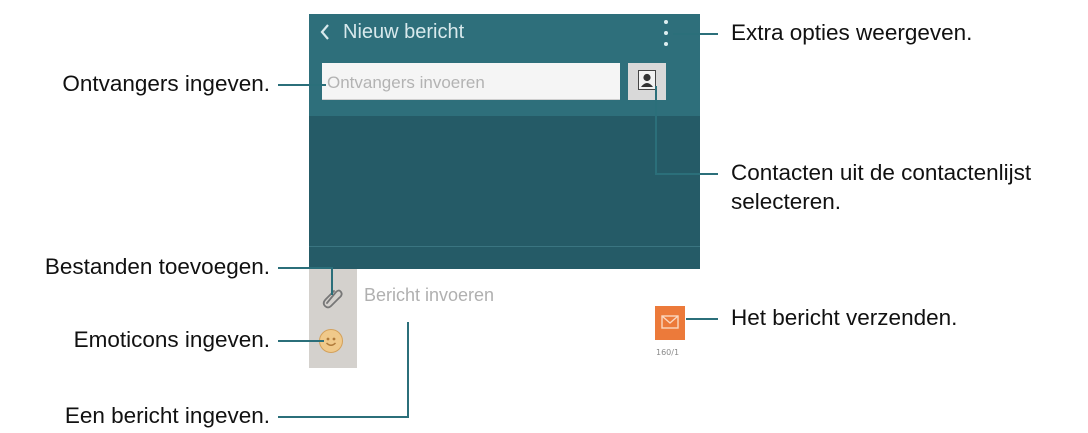 Image resolution: width=1088 pixels, height=433 pixels. What do you see at coordinates (695, 34) in the screenshot?
I see `leader-line-more-options` at bounding box center [695, 34].